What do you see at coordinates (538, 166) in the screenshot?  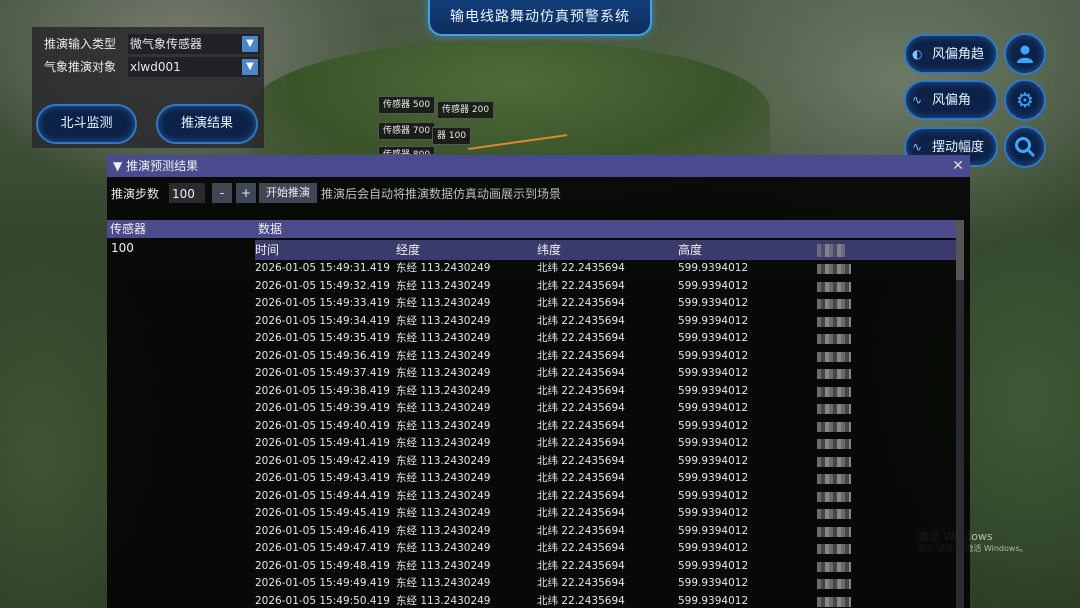 I see `result-panel-header: ▼ 推演预测结果 ✕` at bounding box center [538, 166].